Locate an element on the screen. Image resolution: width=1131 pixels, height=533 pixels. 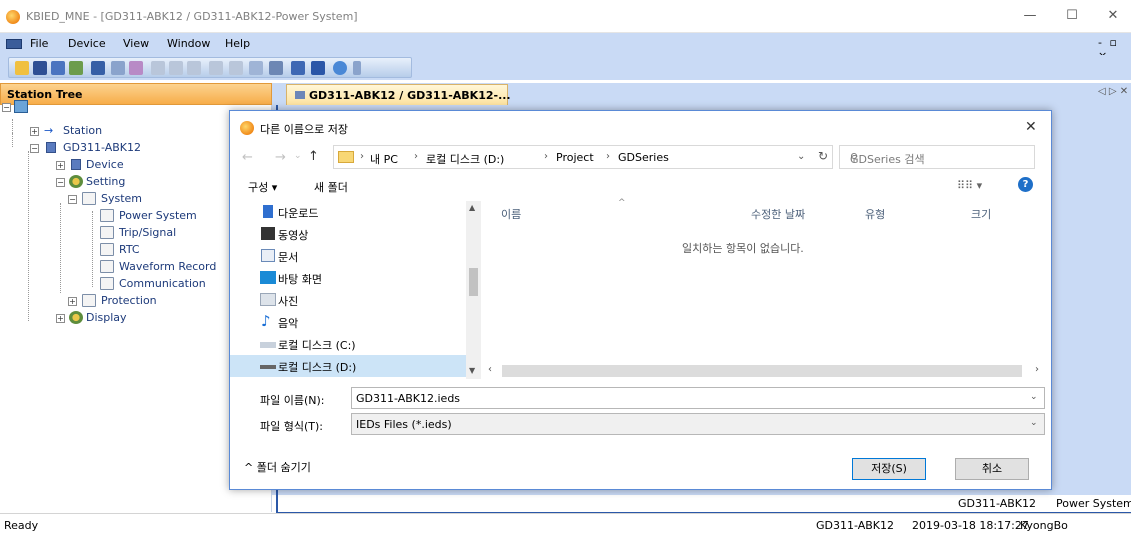
tree-root: − is located at coordinates (20, 107).